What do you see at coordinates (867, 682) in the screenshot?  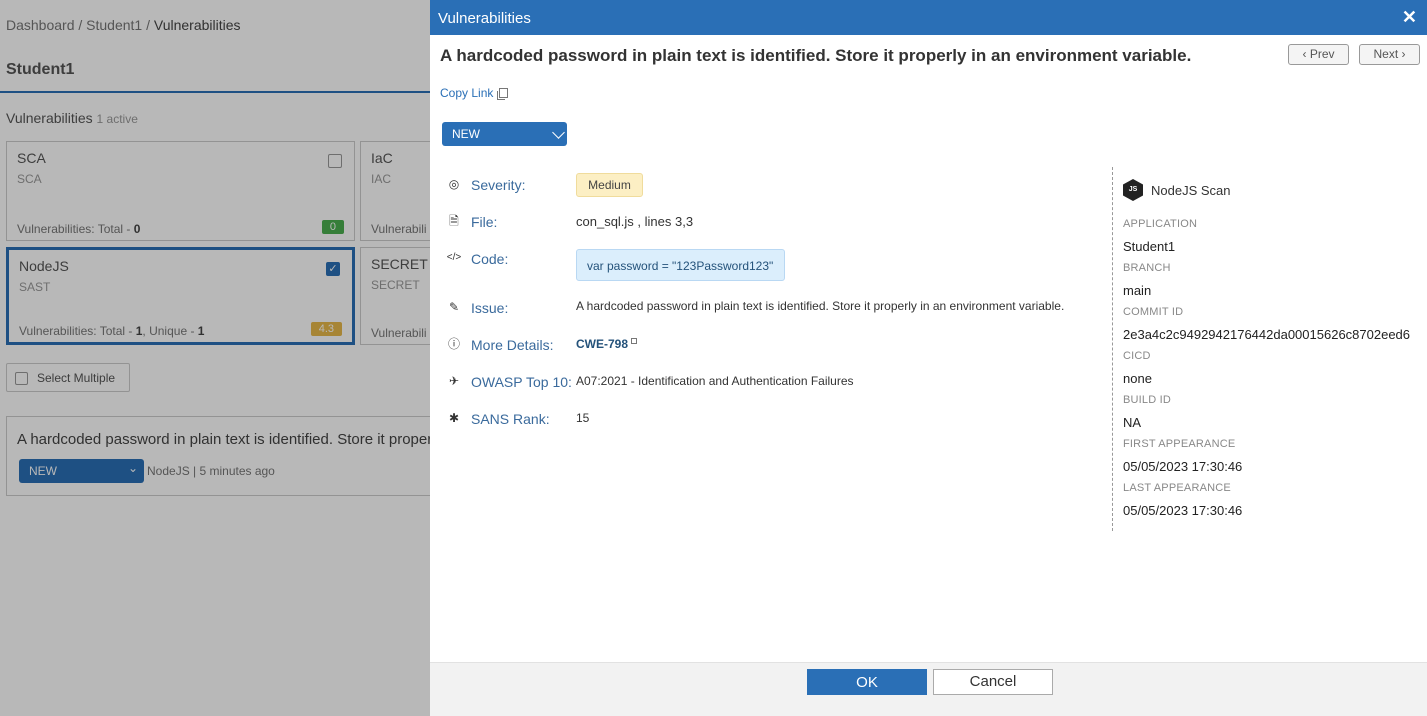 I see `ok-button: OK` at bounding box center [867, 682].